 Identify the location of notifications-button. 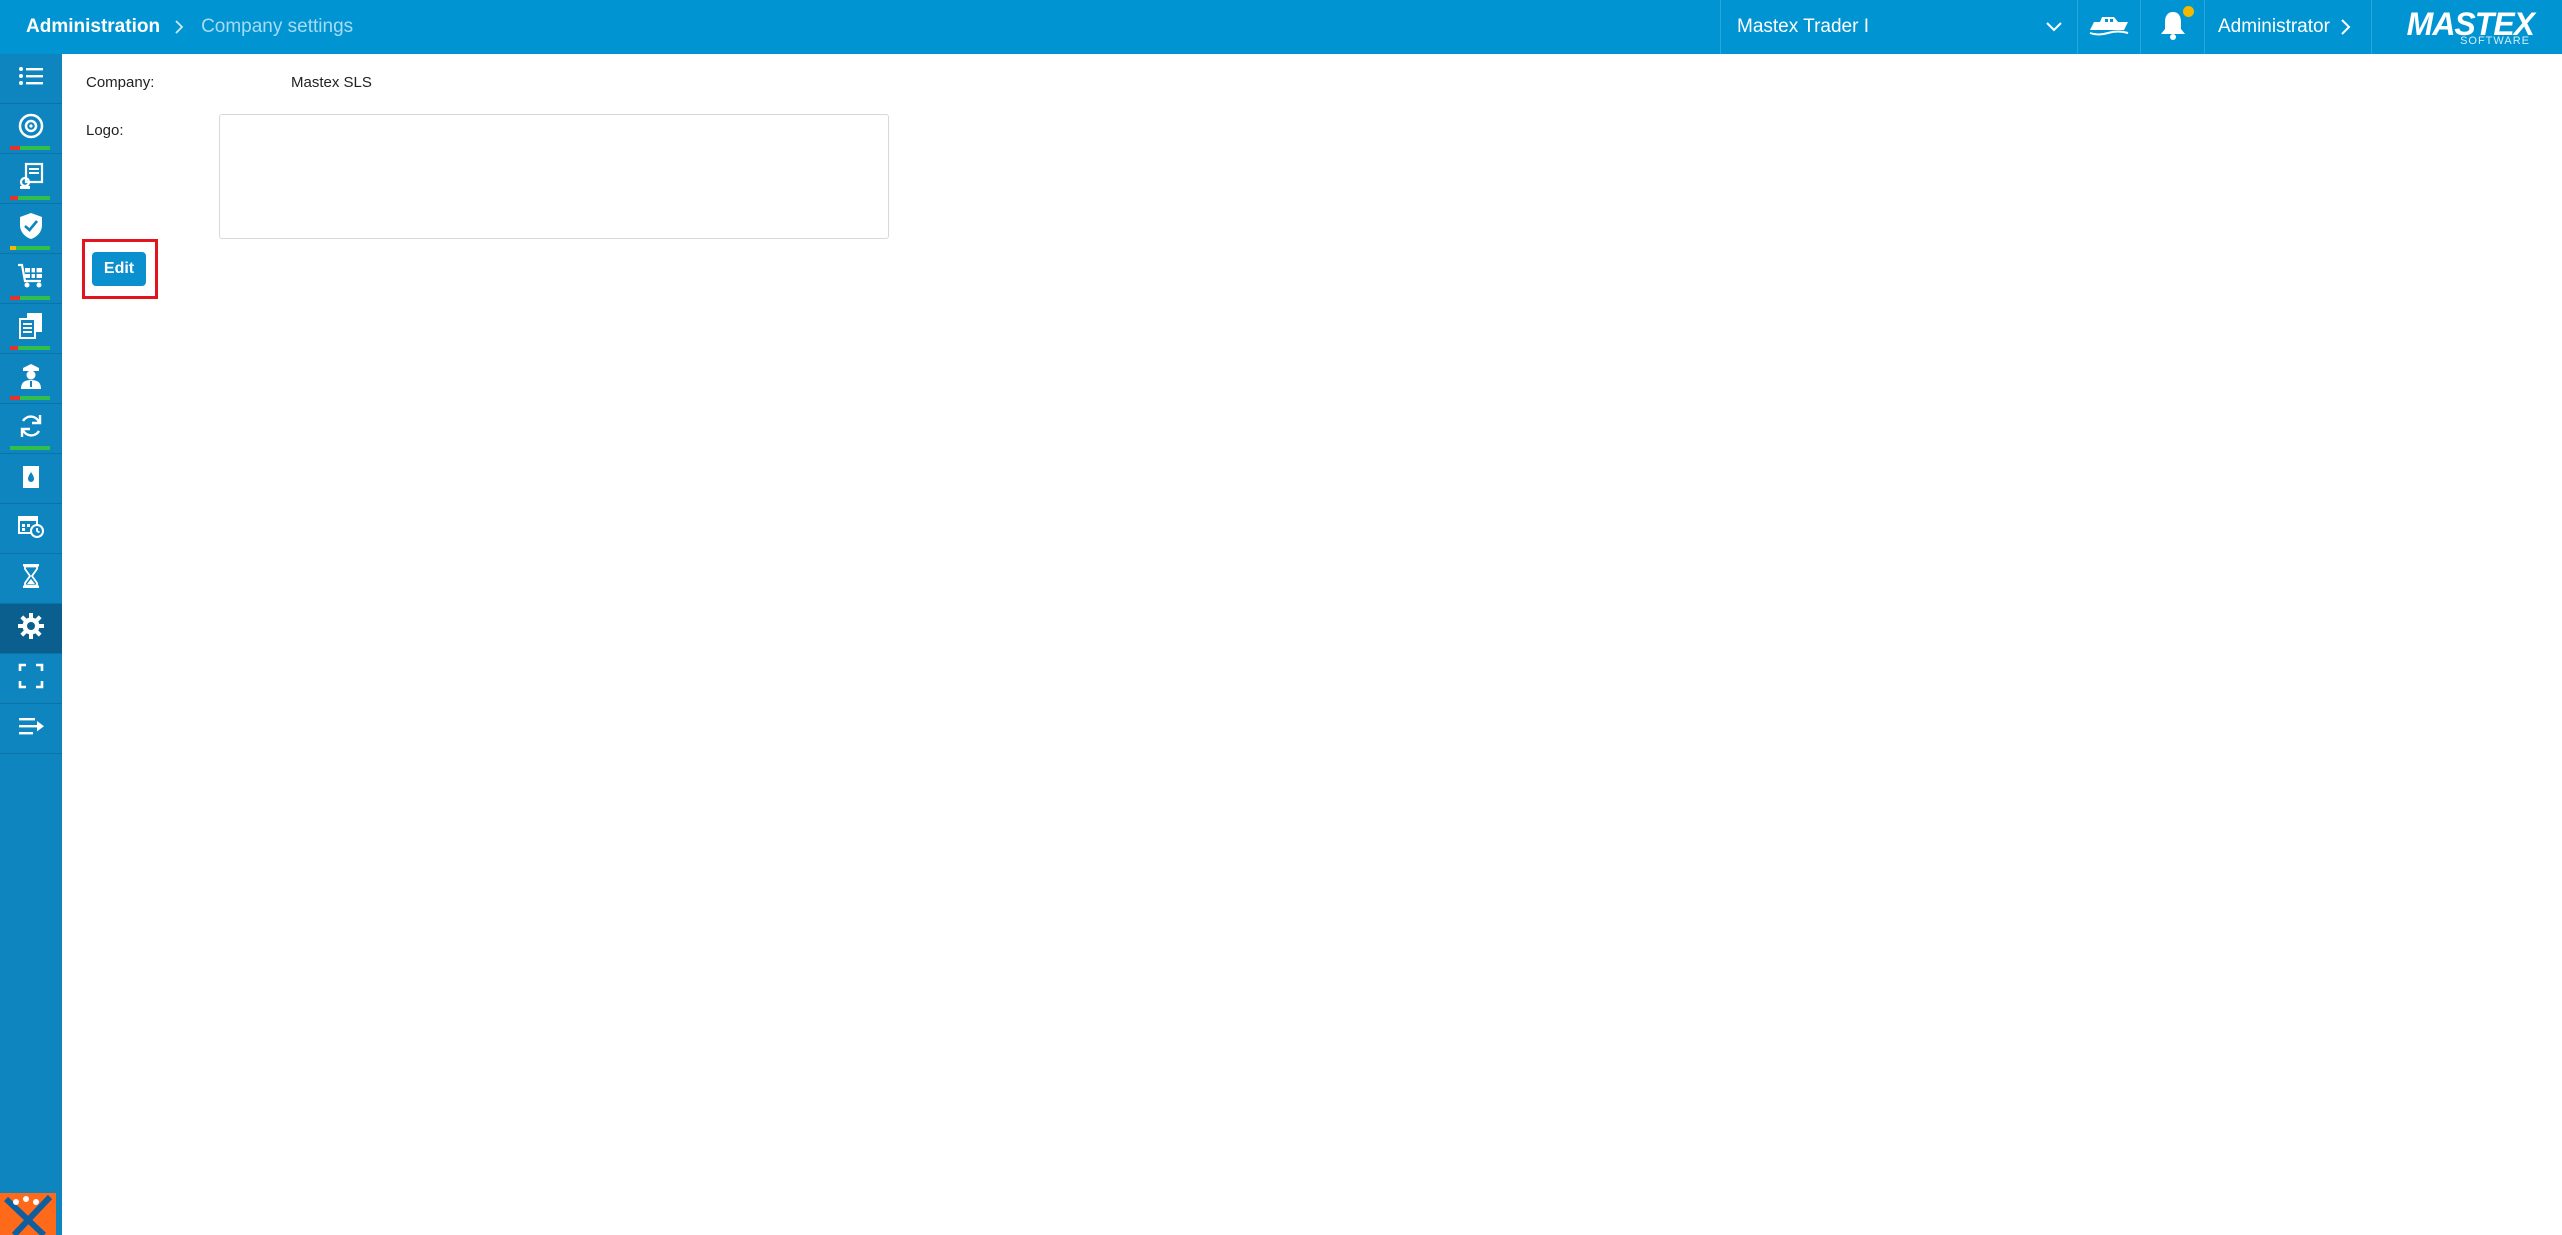
(2173, 27).